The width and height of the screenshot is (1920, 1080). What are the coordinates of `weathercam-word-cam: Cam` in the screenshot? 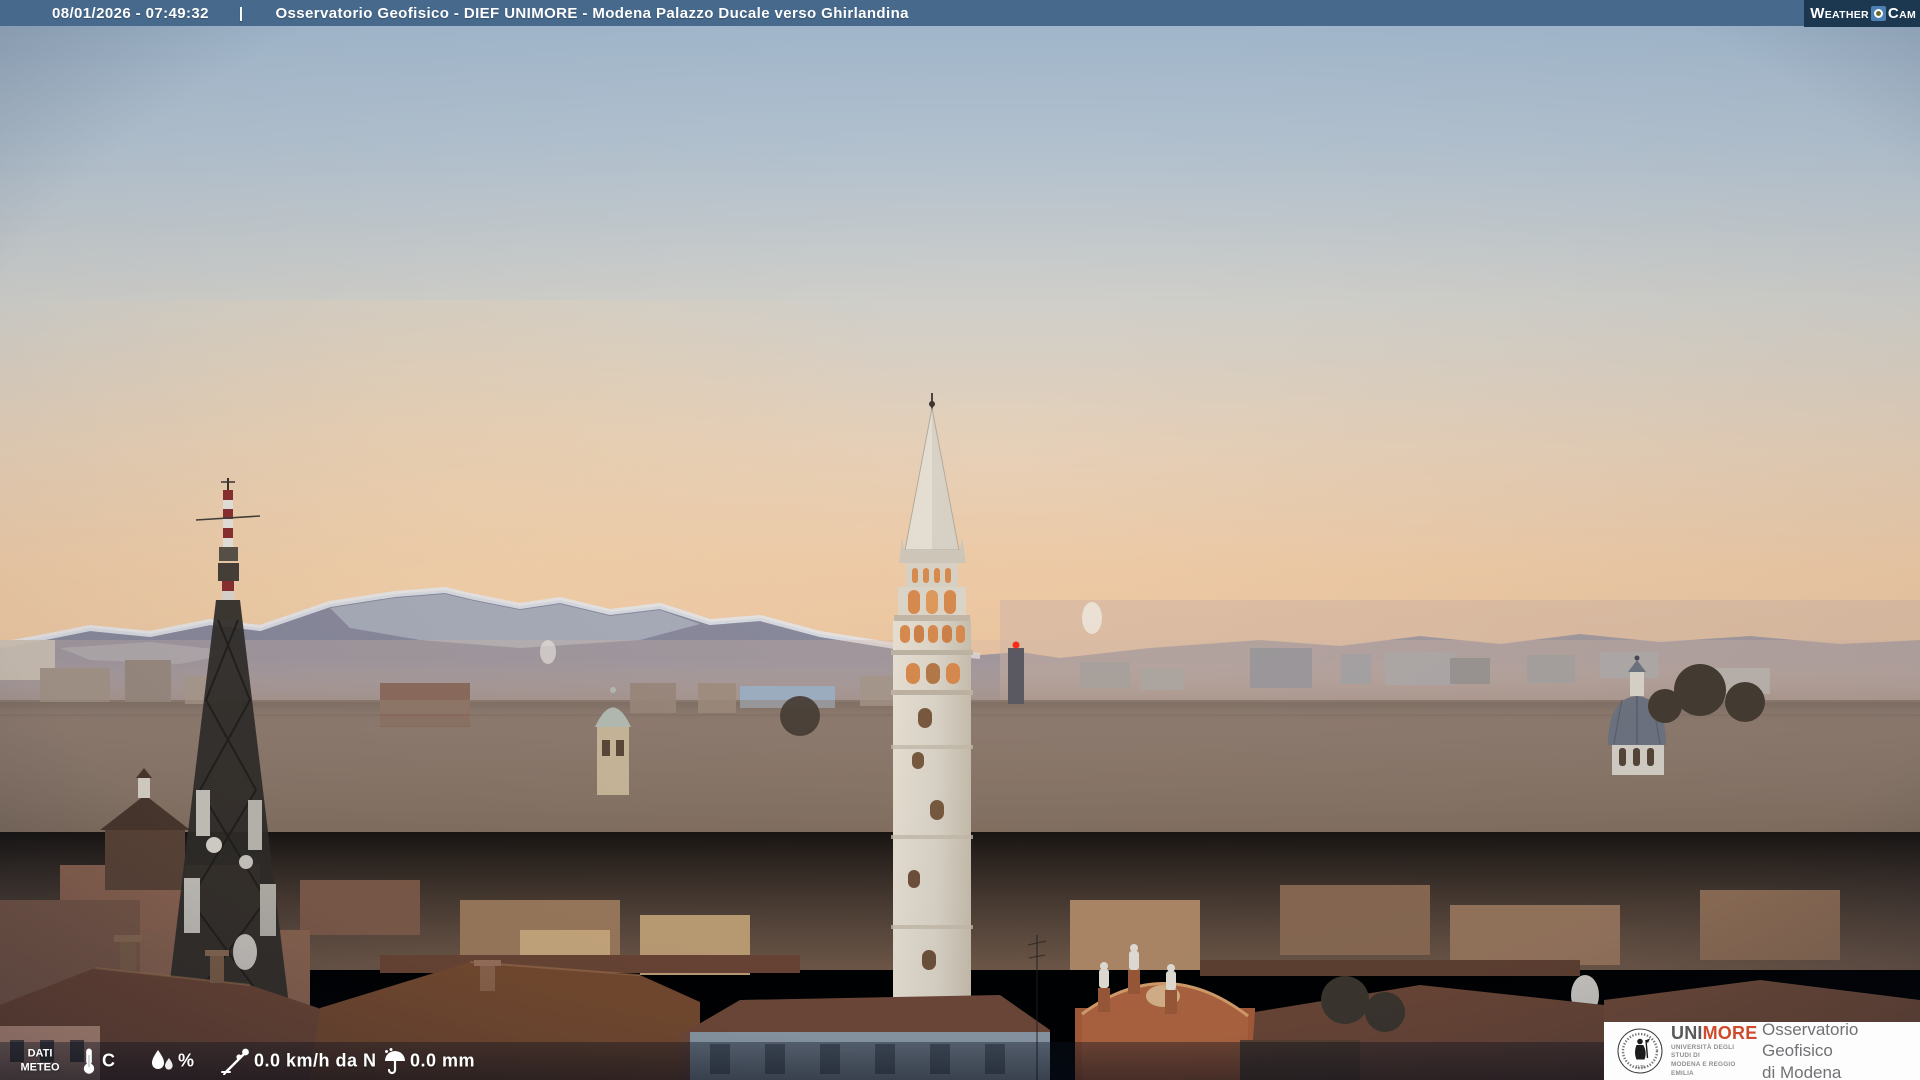 It's located at (1901, 13).